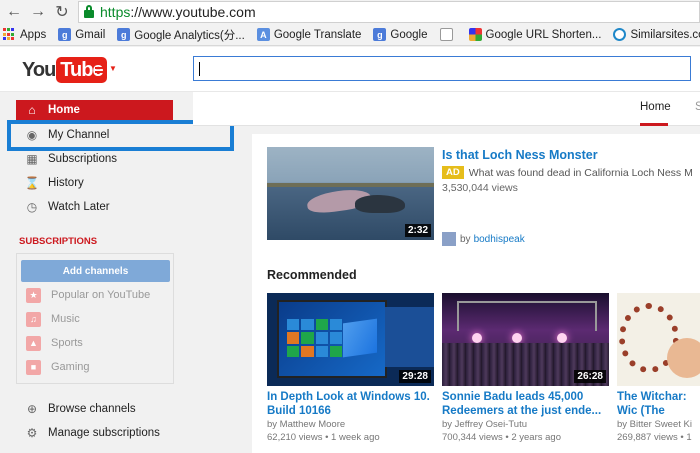  I want to click on sidebar-item-label: History, so click(66, 183).